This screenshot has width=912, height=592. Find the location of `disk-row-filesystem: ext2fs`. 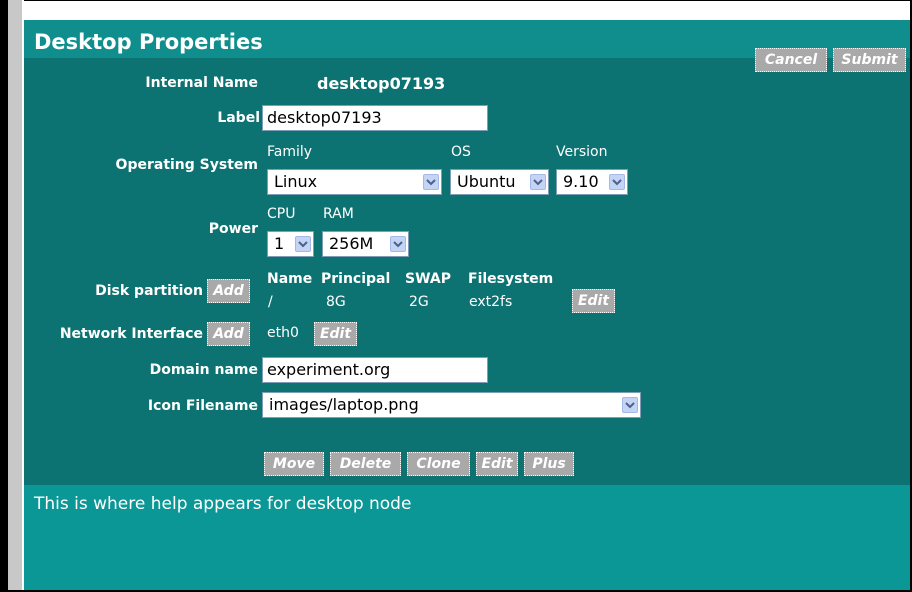

disk-row-filesystem: ext2fs is located at coordinates (491, 302).